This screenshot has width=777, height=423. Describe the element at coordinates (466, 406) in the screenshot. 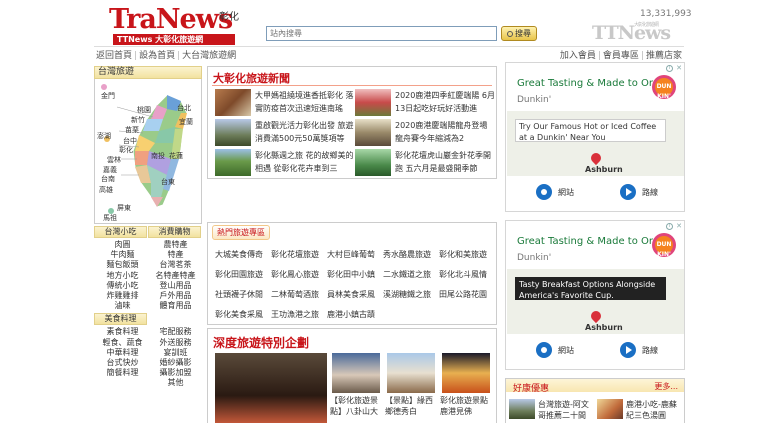

I see `feature-caption: 彰化旅遊景點 鹿港見佛` at that location.